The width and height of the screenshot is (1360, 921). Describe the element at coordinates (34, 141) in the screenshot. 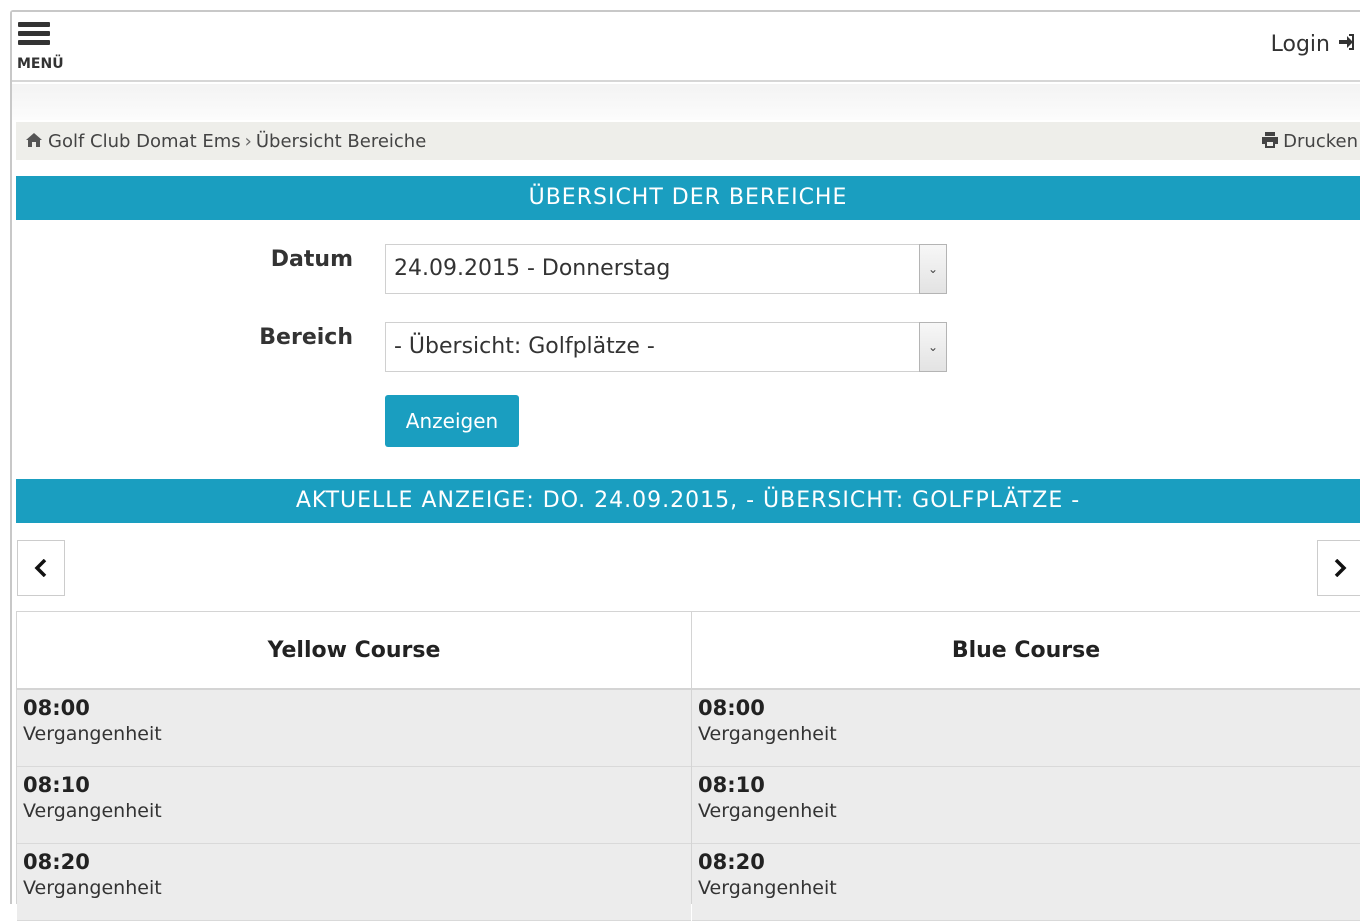

I see `home-icon` at that location.